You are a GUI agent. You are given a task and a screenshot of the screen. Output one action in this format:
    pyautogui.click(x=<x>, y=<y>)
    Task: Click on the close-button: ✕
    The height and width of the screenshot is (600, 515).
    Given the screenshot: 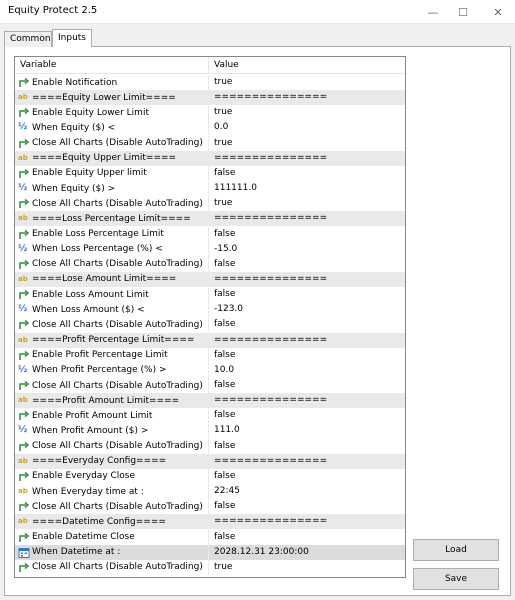 What is the action you would take?
    pyautogui.click(x=498, y=12)
    